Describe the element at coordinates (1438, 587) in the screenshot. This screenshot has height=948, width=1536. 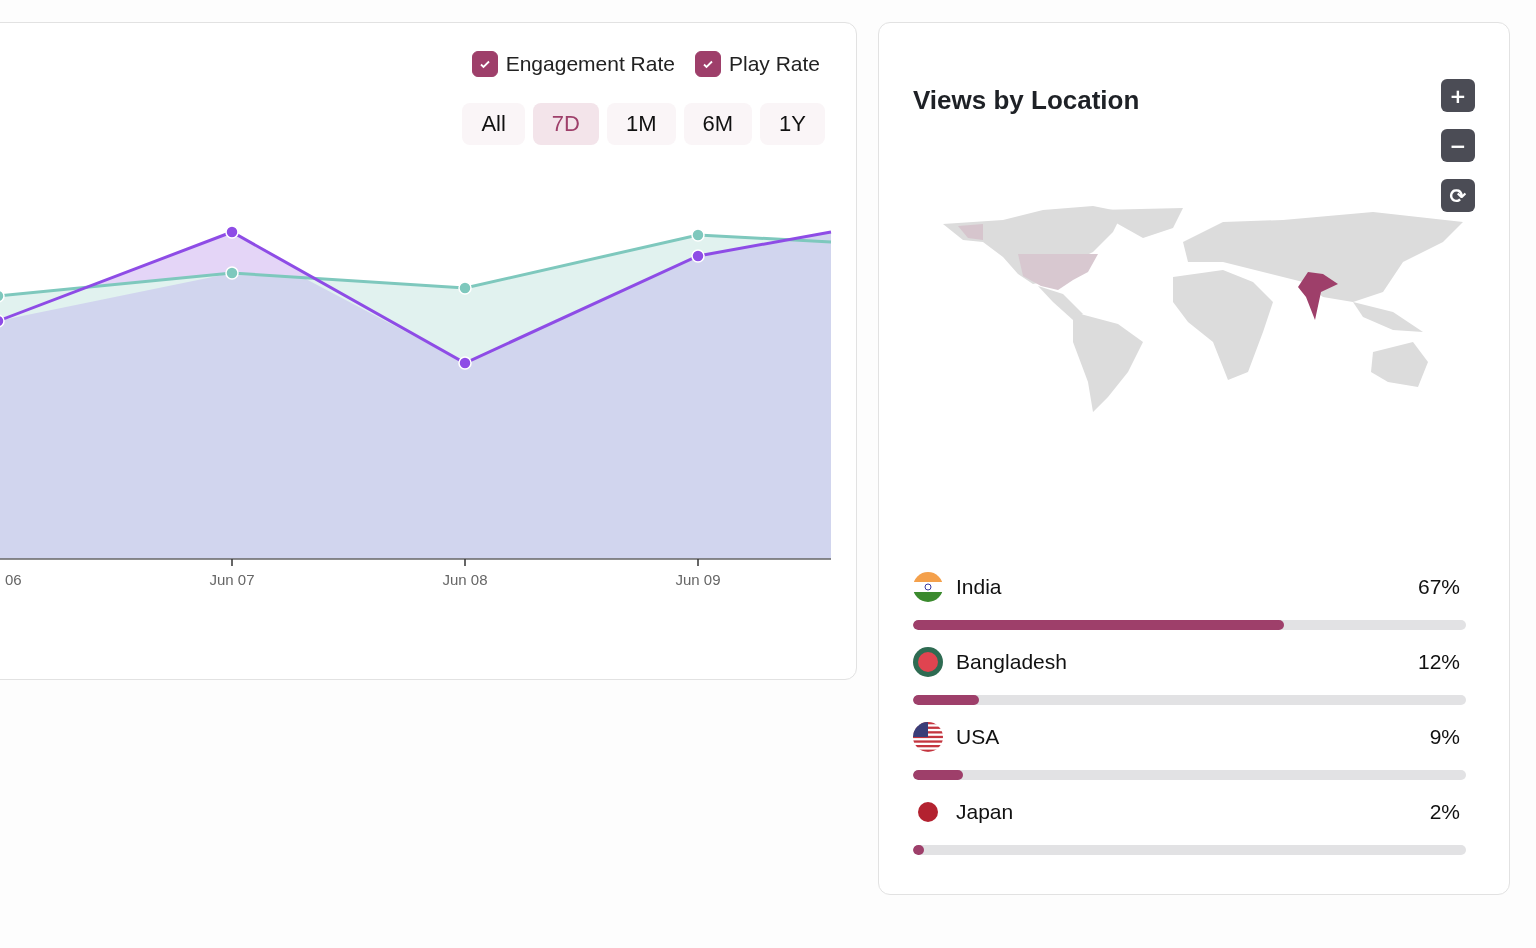
I see `country-percent: 67%` at that location.